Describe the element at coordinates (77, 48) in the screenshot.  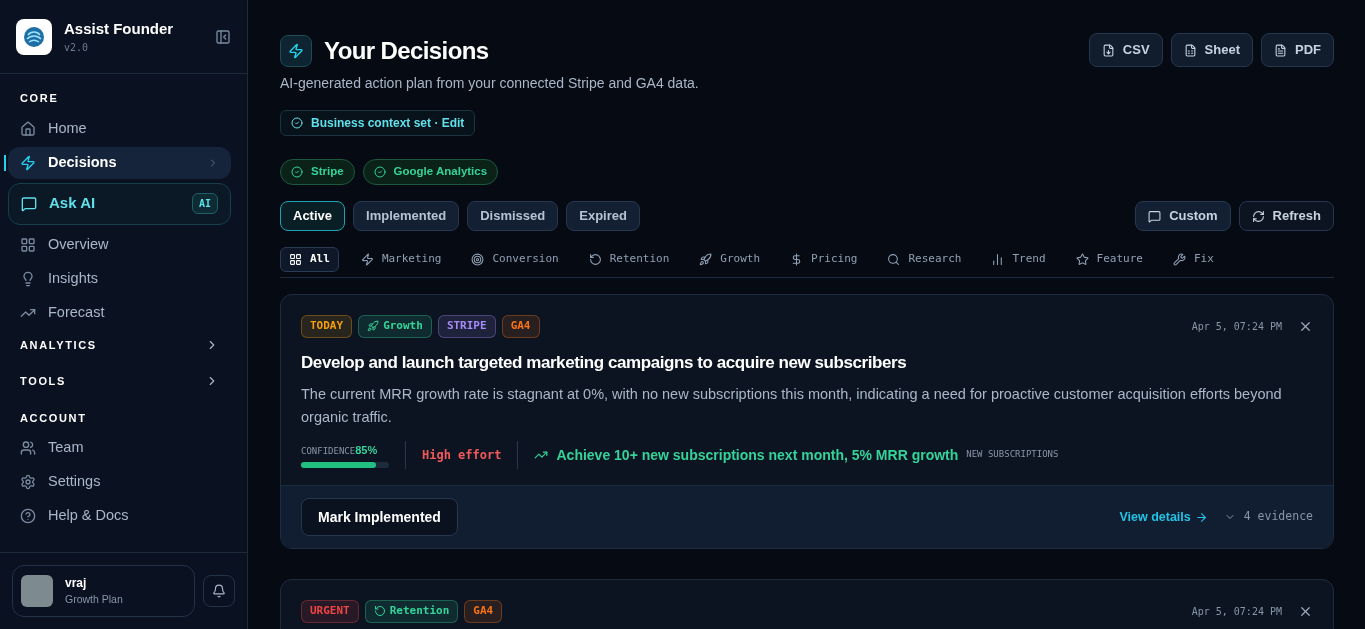
I see `app-version: v2.0` at that location.